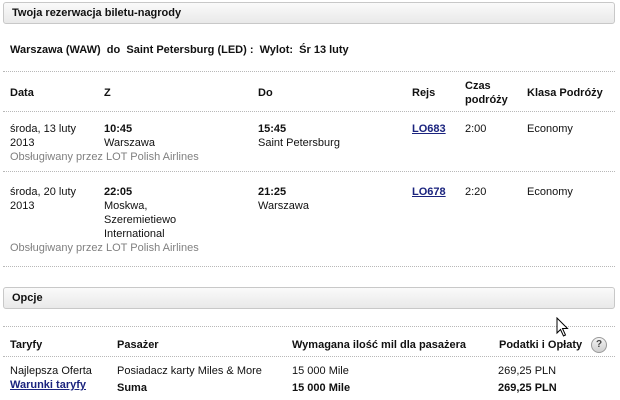 The width and height of the screenshot is (620, 400). What do you see at coordinates (276, 50) in the screenshot?
I see `departure-label: Wylot:` at bounding box center [276, 50].